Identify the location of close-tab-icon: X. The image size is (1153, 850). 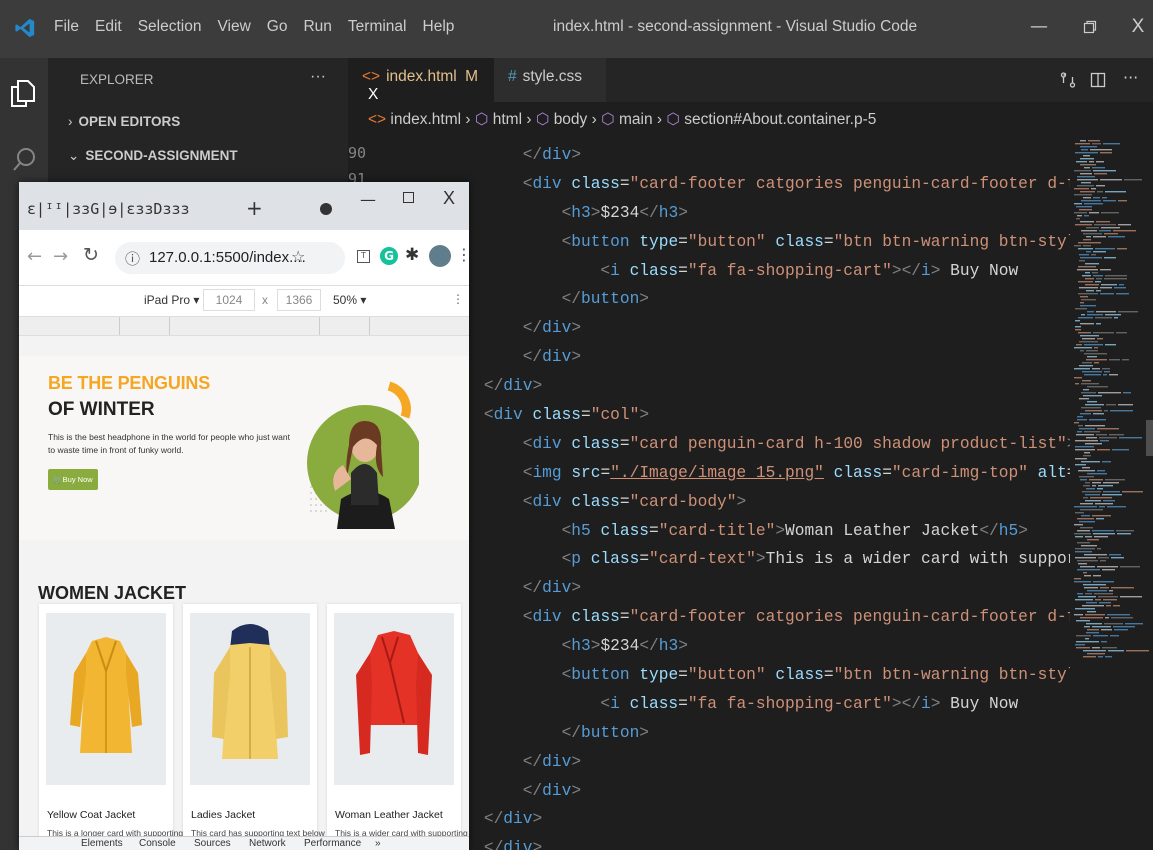
(373, 94).